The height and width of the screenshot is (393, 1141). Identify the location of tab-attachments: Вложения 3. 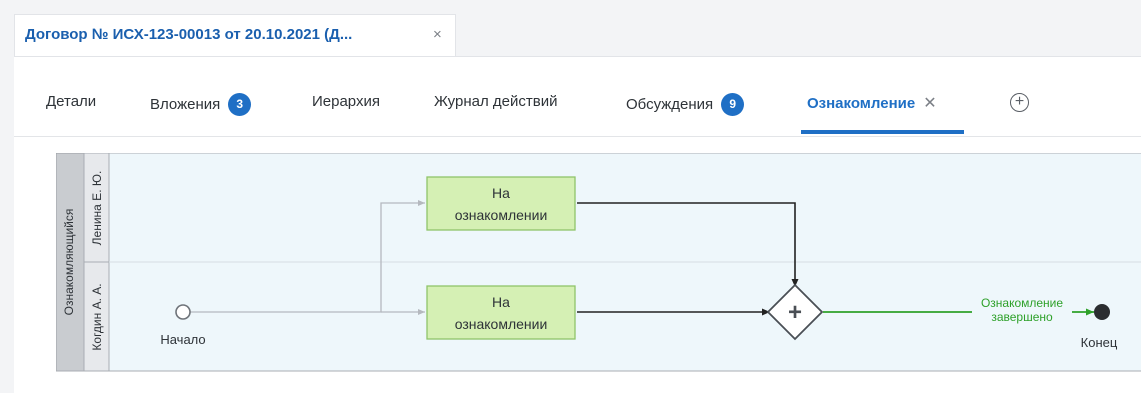
(201, 104).